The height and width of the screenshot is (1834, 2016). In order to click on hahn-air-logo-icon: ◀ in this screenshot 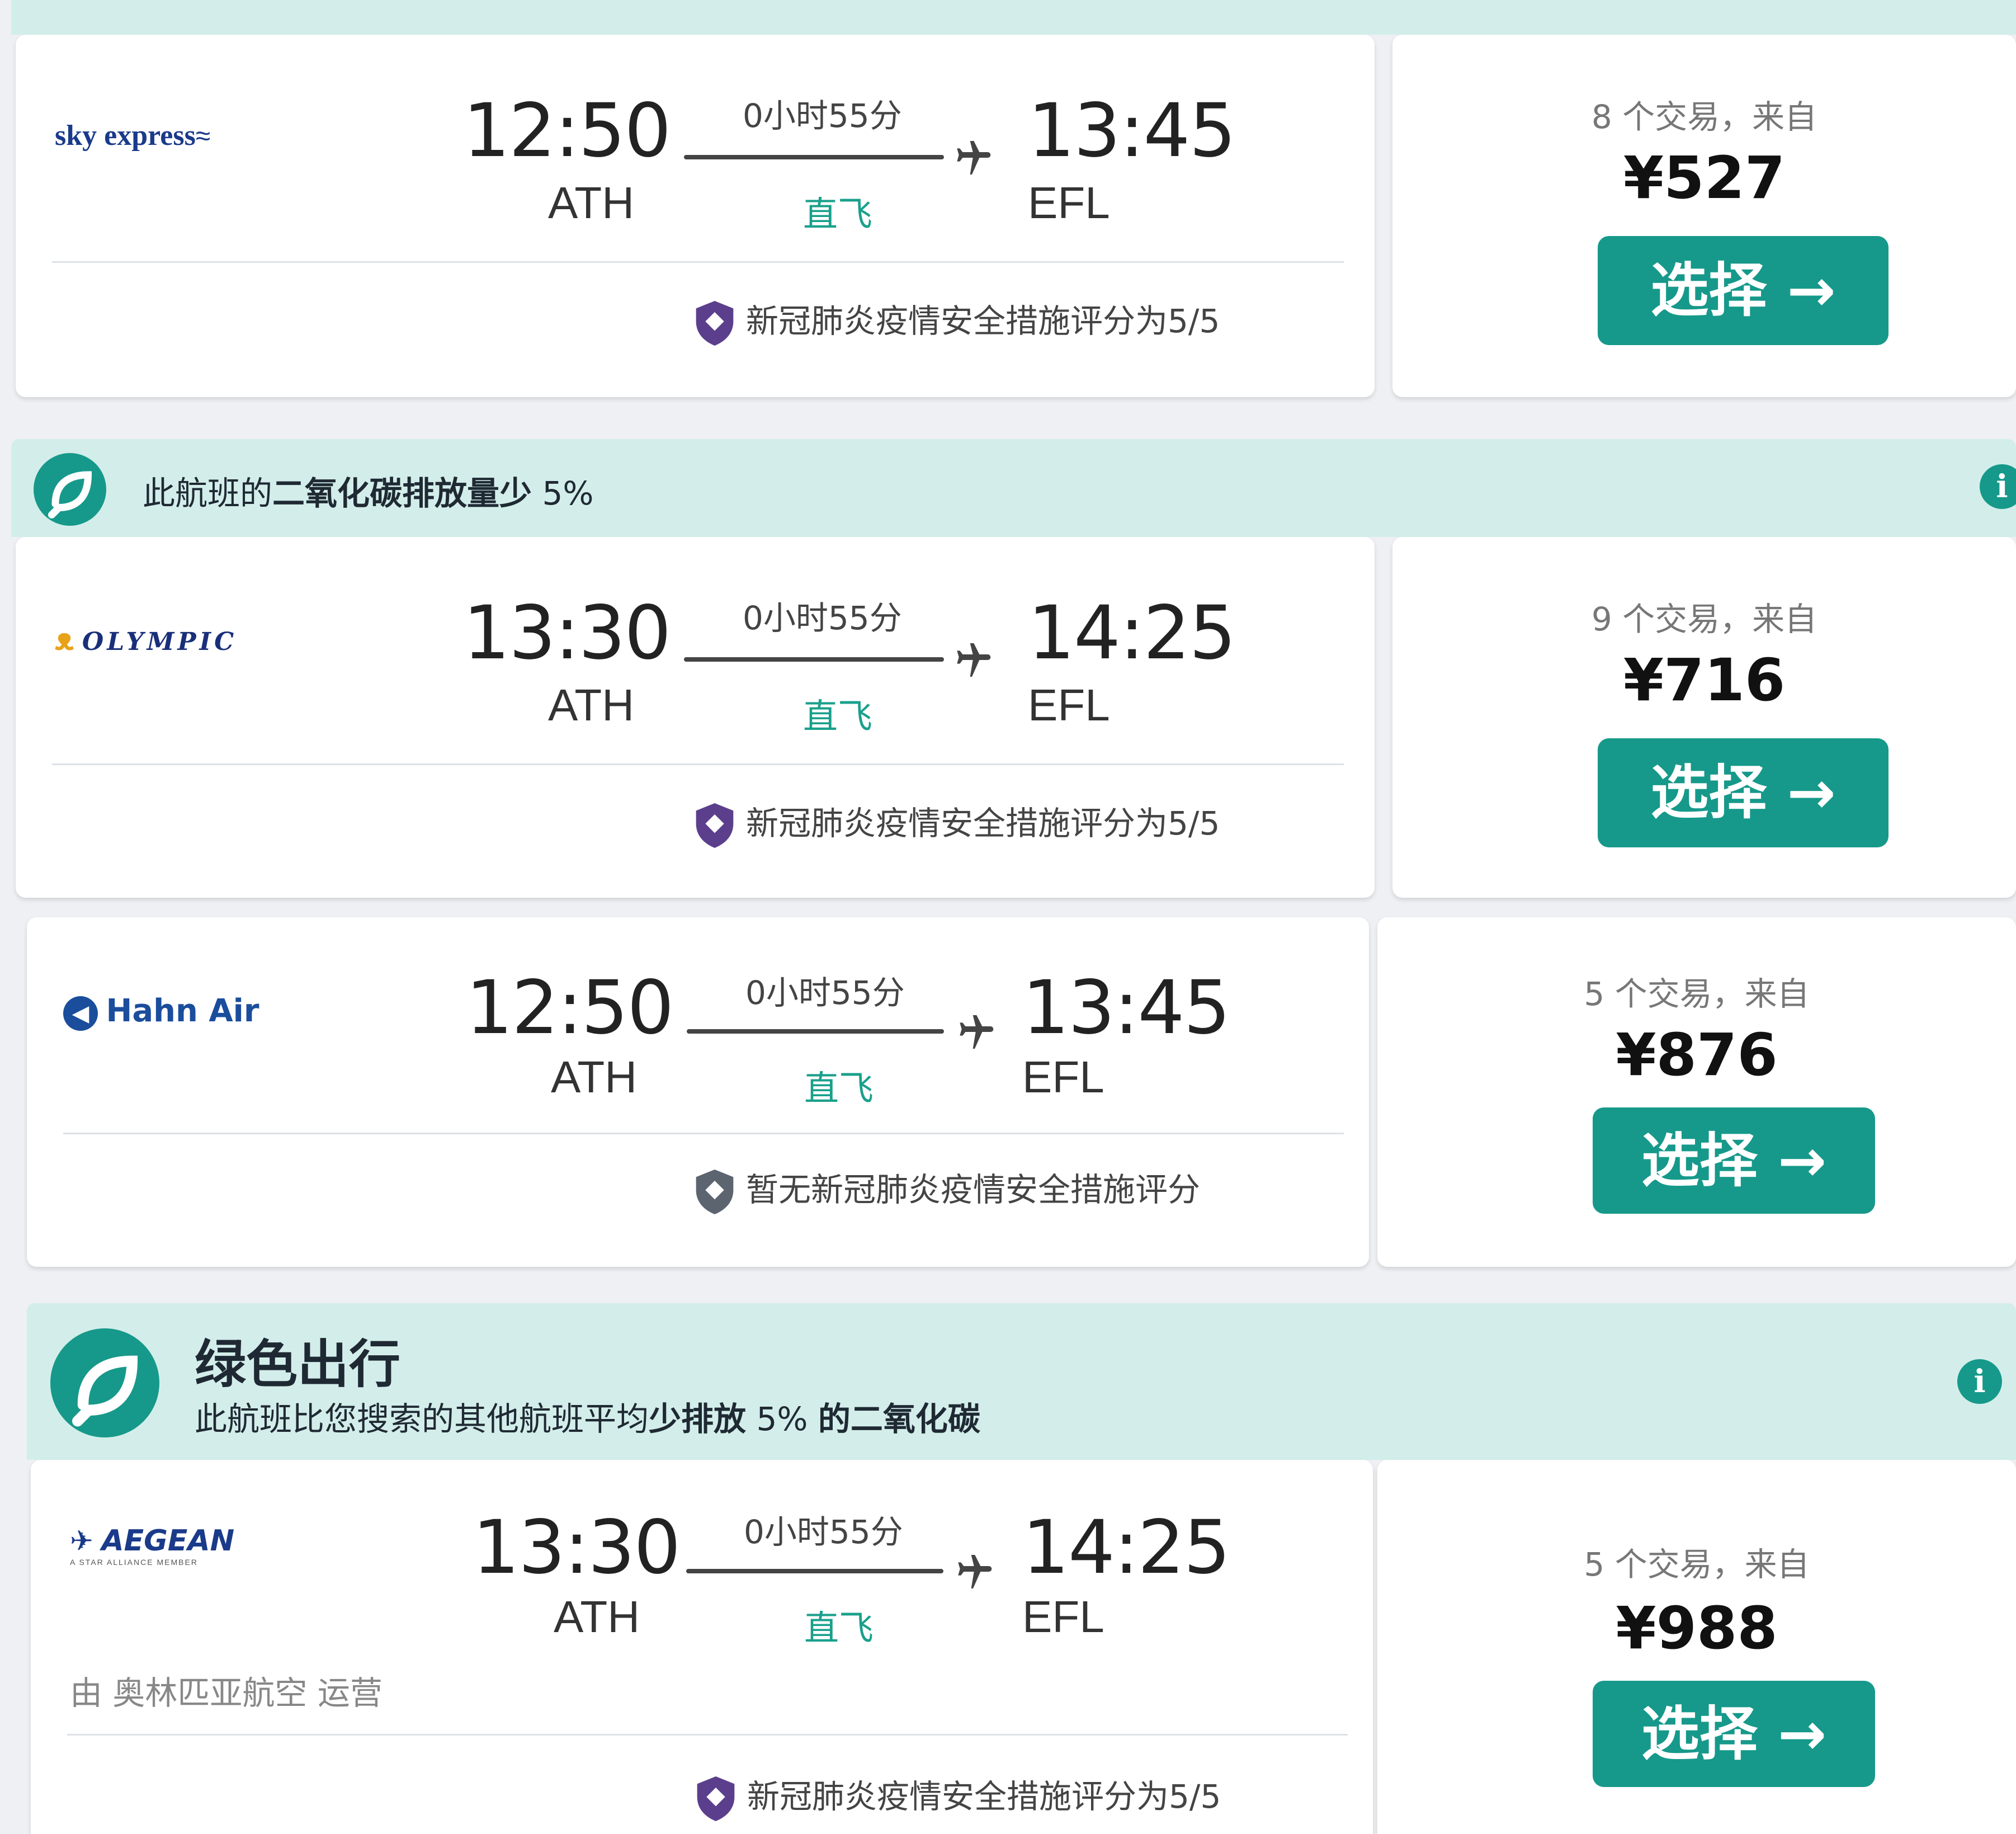, I will do `click(80, 1013)`.